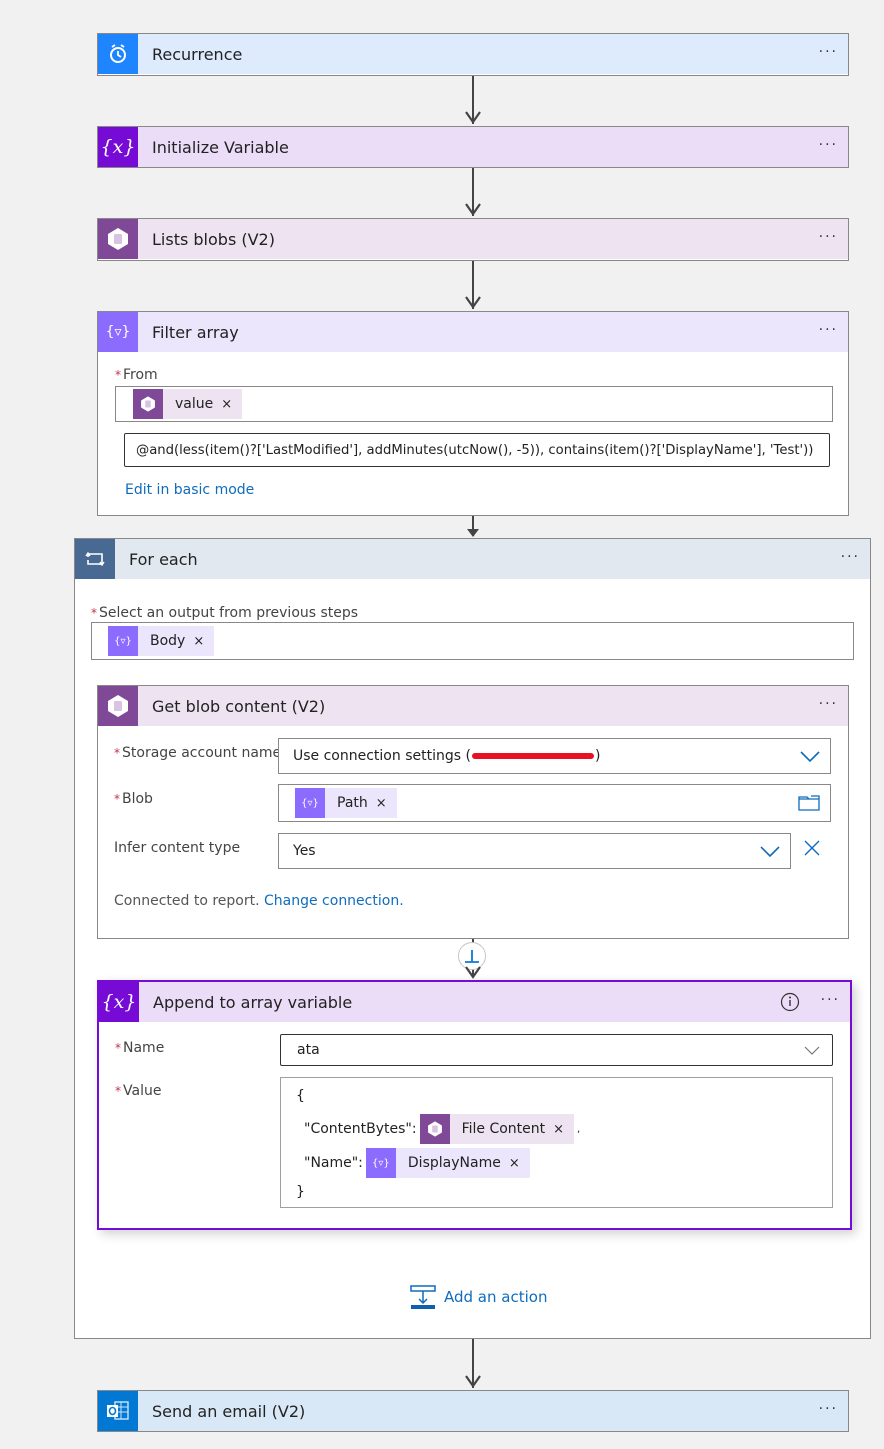  I want to click on step-title: Send an email (V2), so click(229, 1411).